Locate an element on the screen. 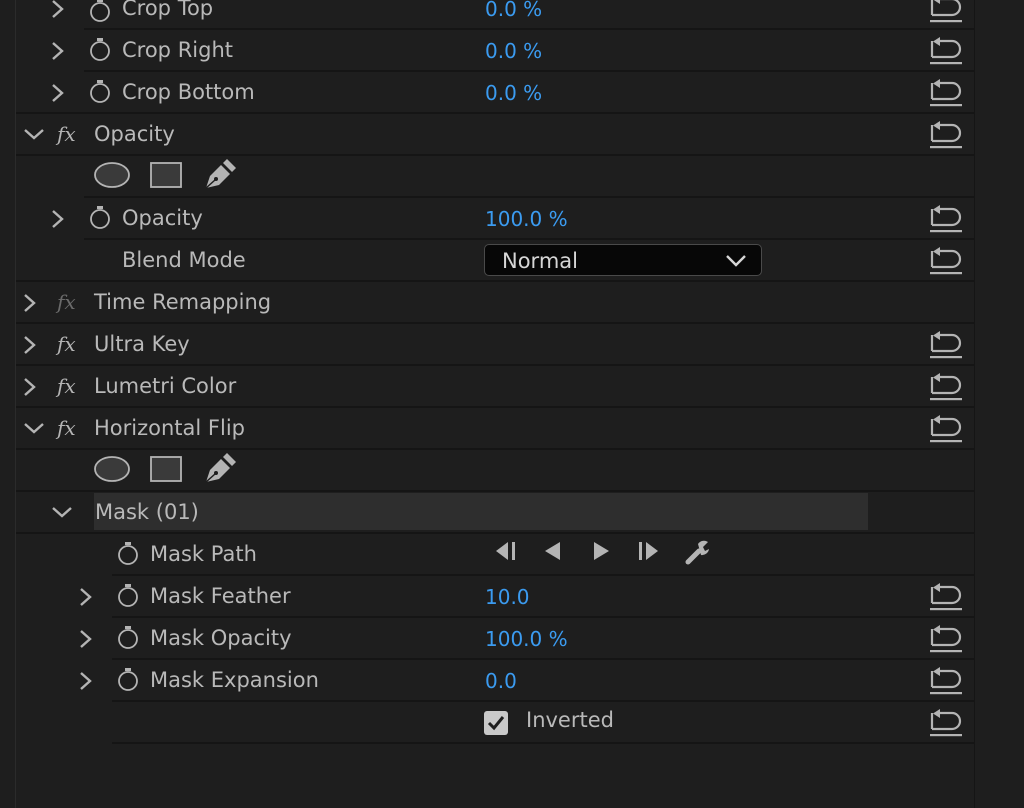  opacity-property-row: Opacity 100.0 % is located at coordinates (487, 219).